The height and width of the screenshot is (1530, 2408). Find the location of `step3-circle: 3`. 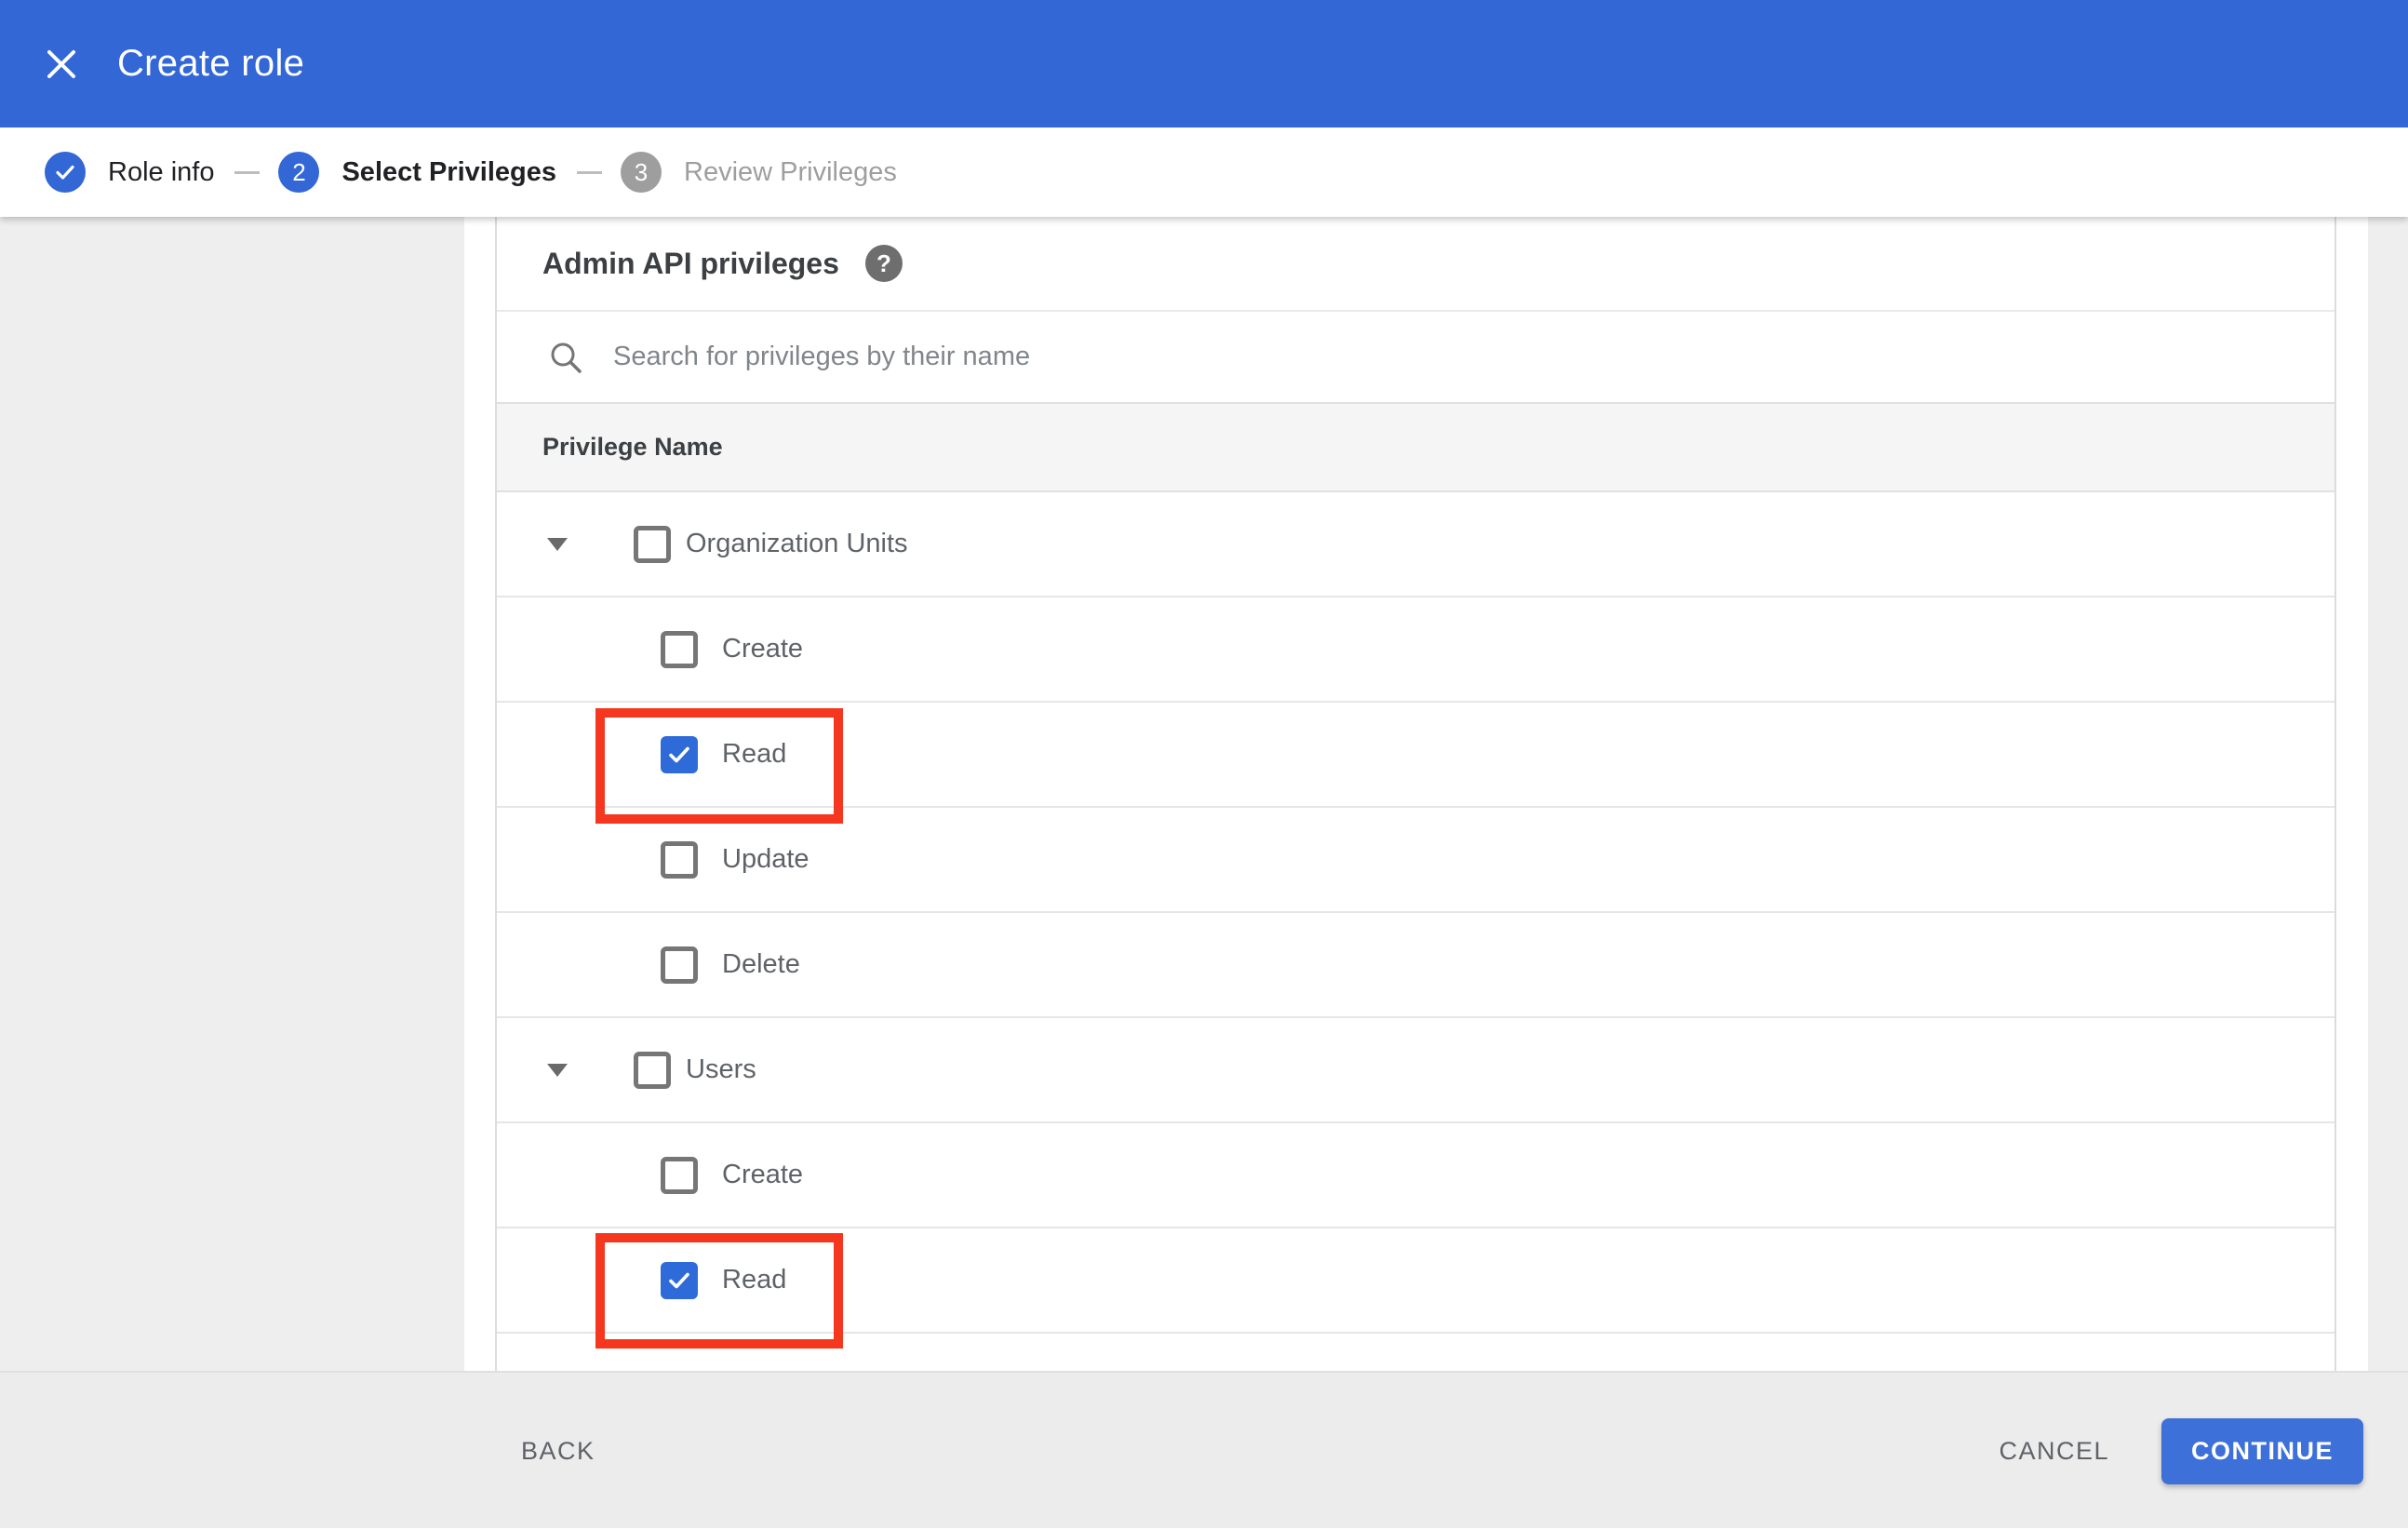

step3-circle: 3 is located at coordinates (642, 172).